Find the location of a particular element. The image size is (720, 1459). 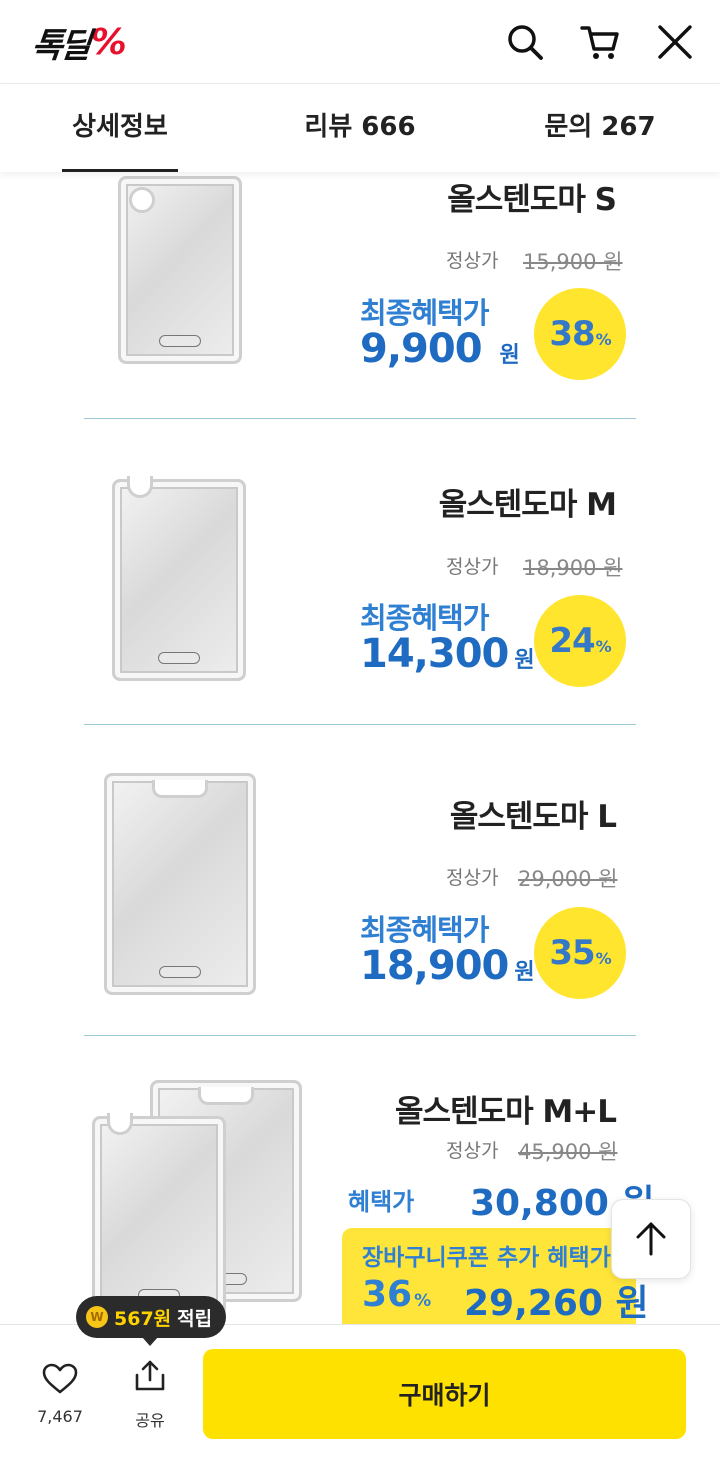

discount-value: 24 is located at coordinates (572, 641).